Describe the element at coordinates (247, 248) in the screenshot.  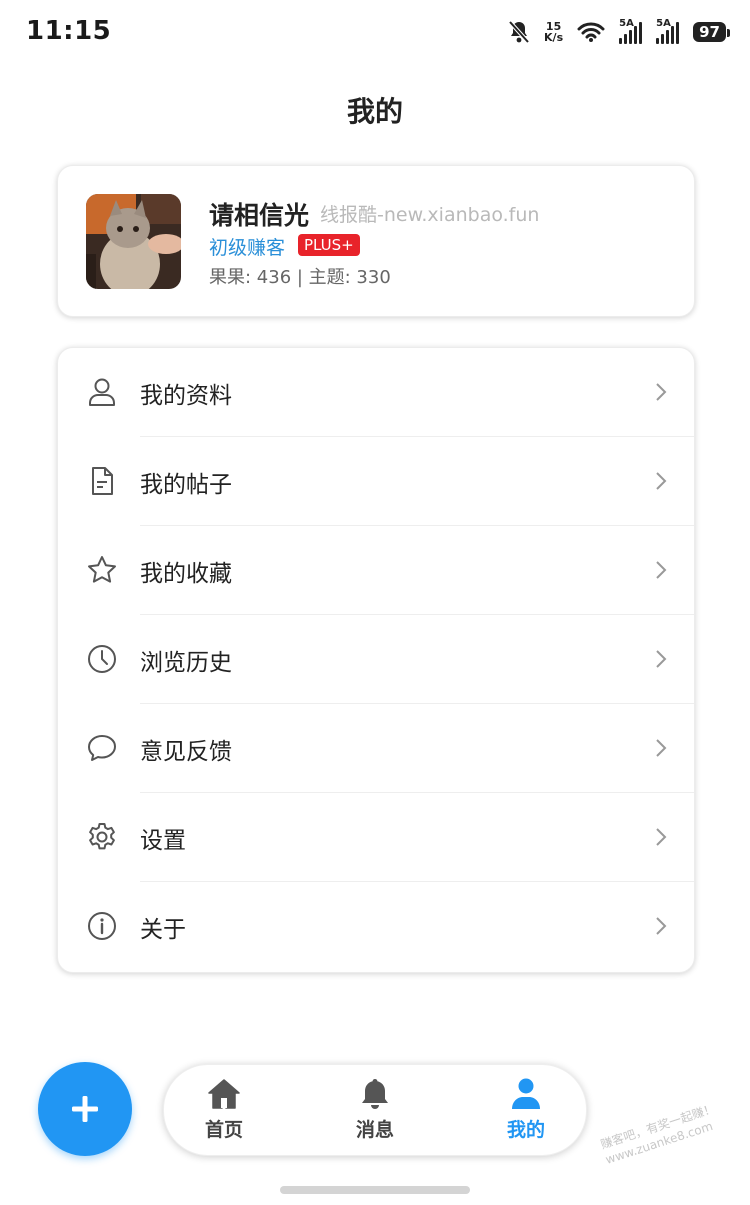
I see `user-level: 初级赚客` at that location.